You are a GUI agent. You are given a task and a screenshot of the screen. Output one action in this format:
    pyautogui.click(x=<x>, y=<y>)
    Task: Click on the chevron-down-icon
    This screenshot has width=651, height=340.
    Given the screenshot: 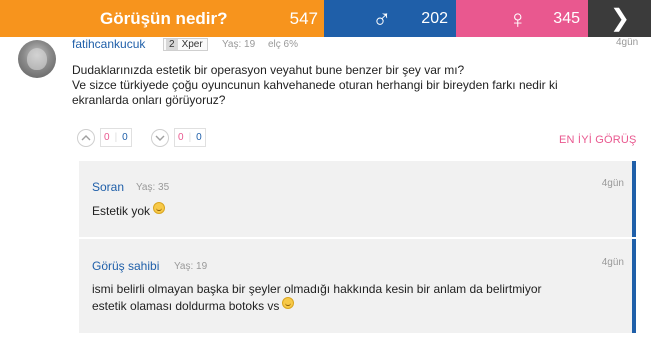 What is the action you would take?
    pyautogui.click(x=160, y=137)
    